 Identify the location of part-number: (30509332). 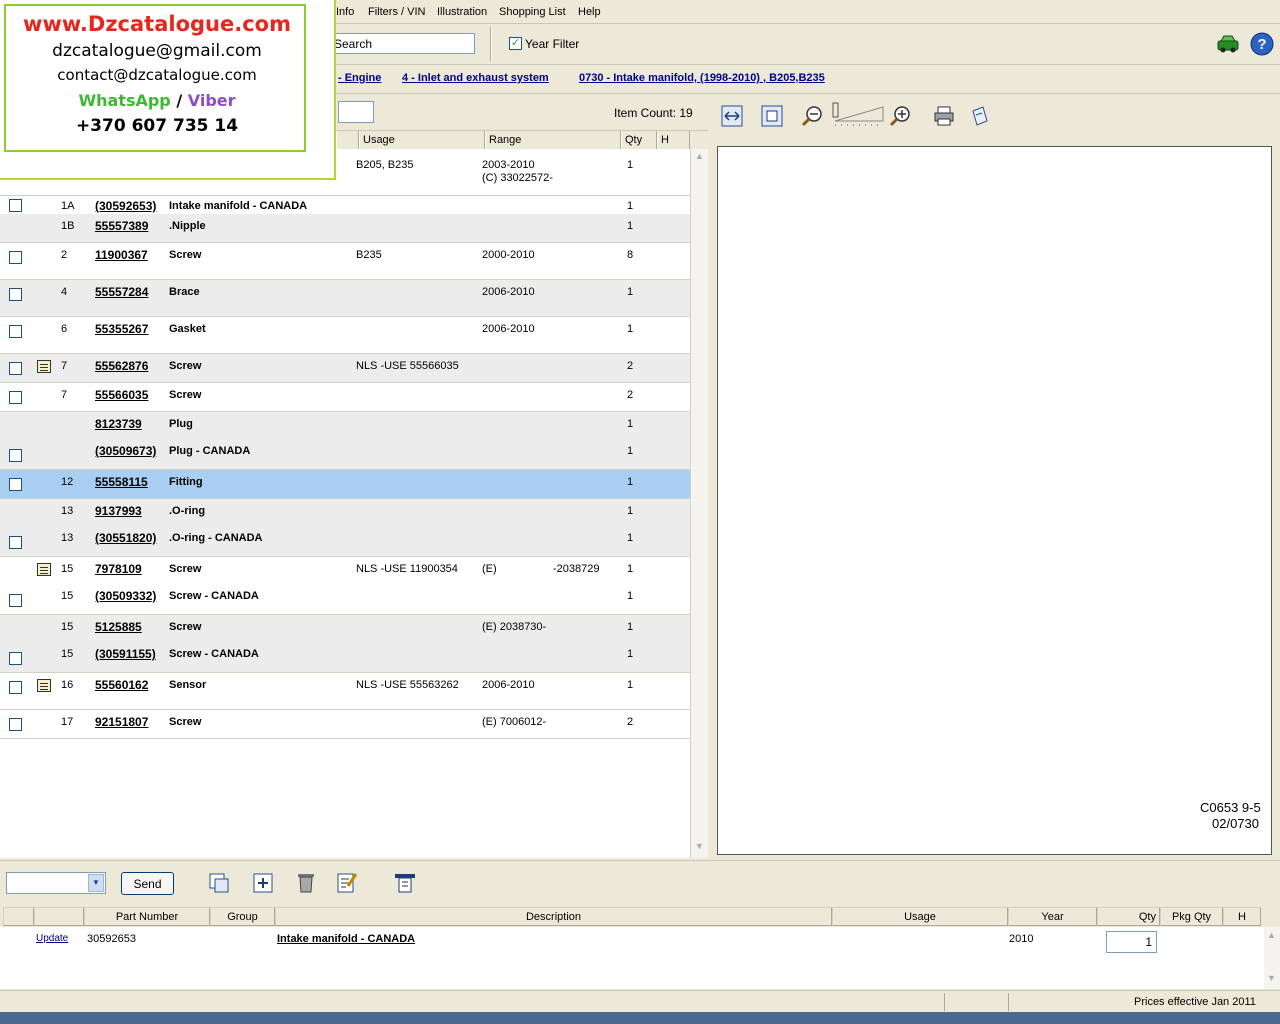
(125, 596).